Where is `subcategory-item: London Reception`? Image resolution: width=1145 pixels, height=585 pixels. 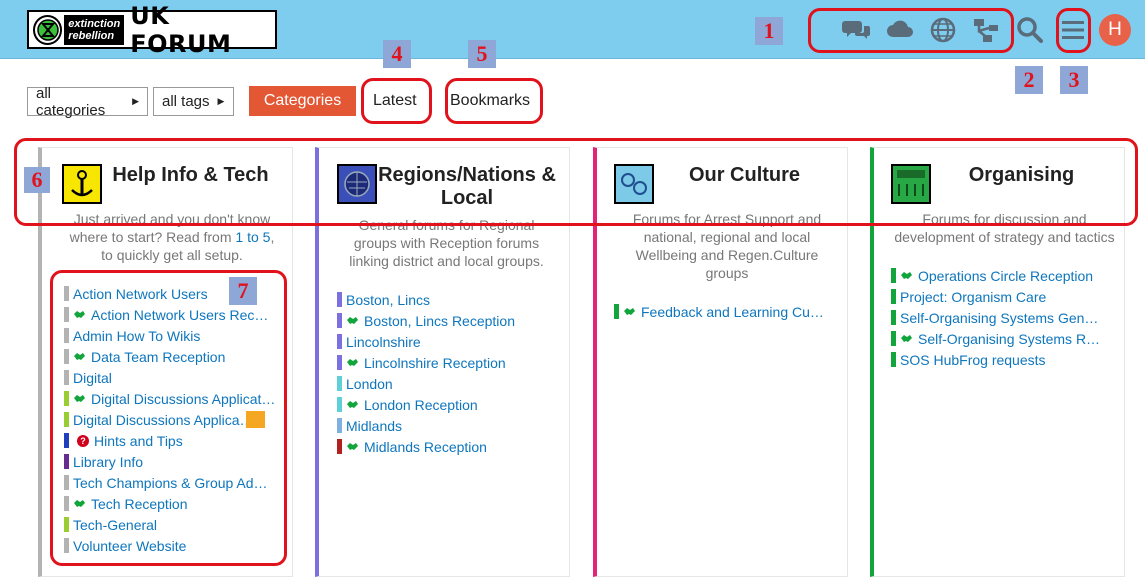 subcategory-item: London Reception is located at coordinates (426, 404).